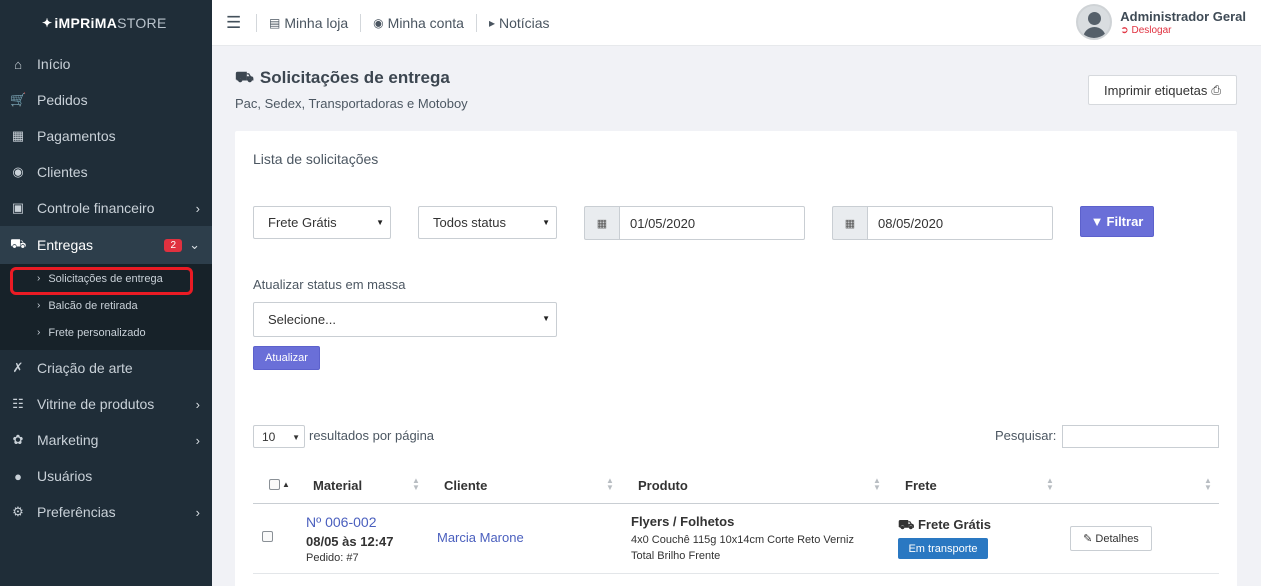 The image size is (1261, 586). Describe the element at coordinates (405, 319) in the screenshot. I see `bulk-status-select: Selecione... ▼` at that location.